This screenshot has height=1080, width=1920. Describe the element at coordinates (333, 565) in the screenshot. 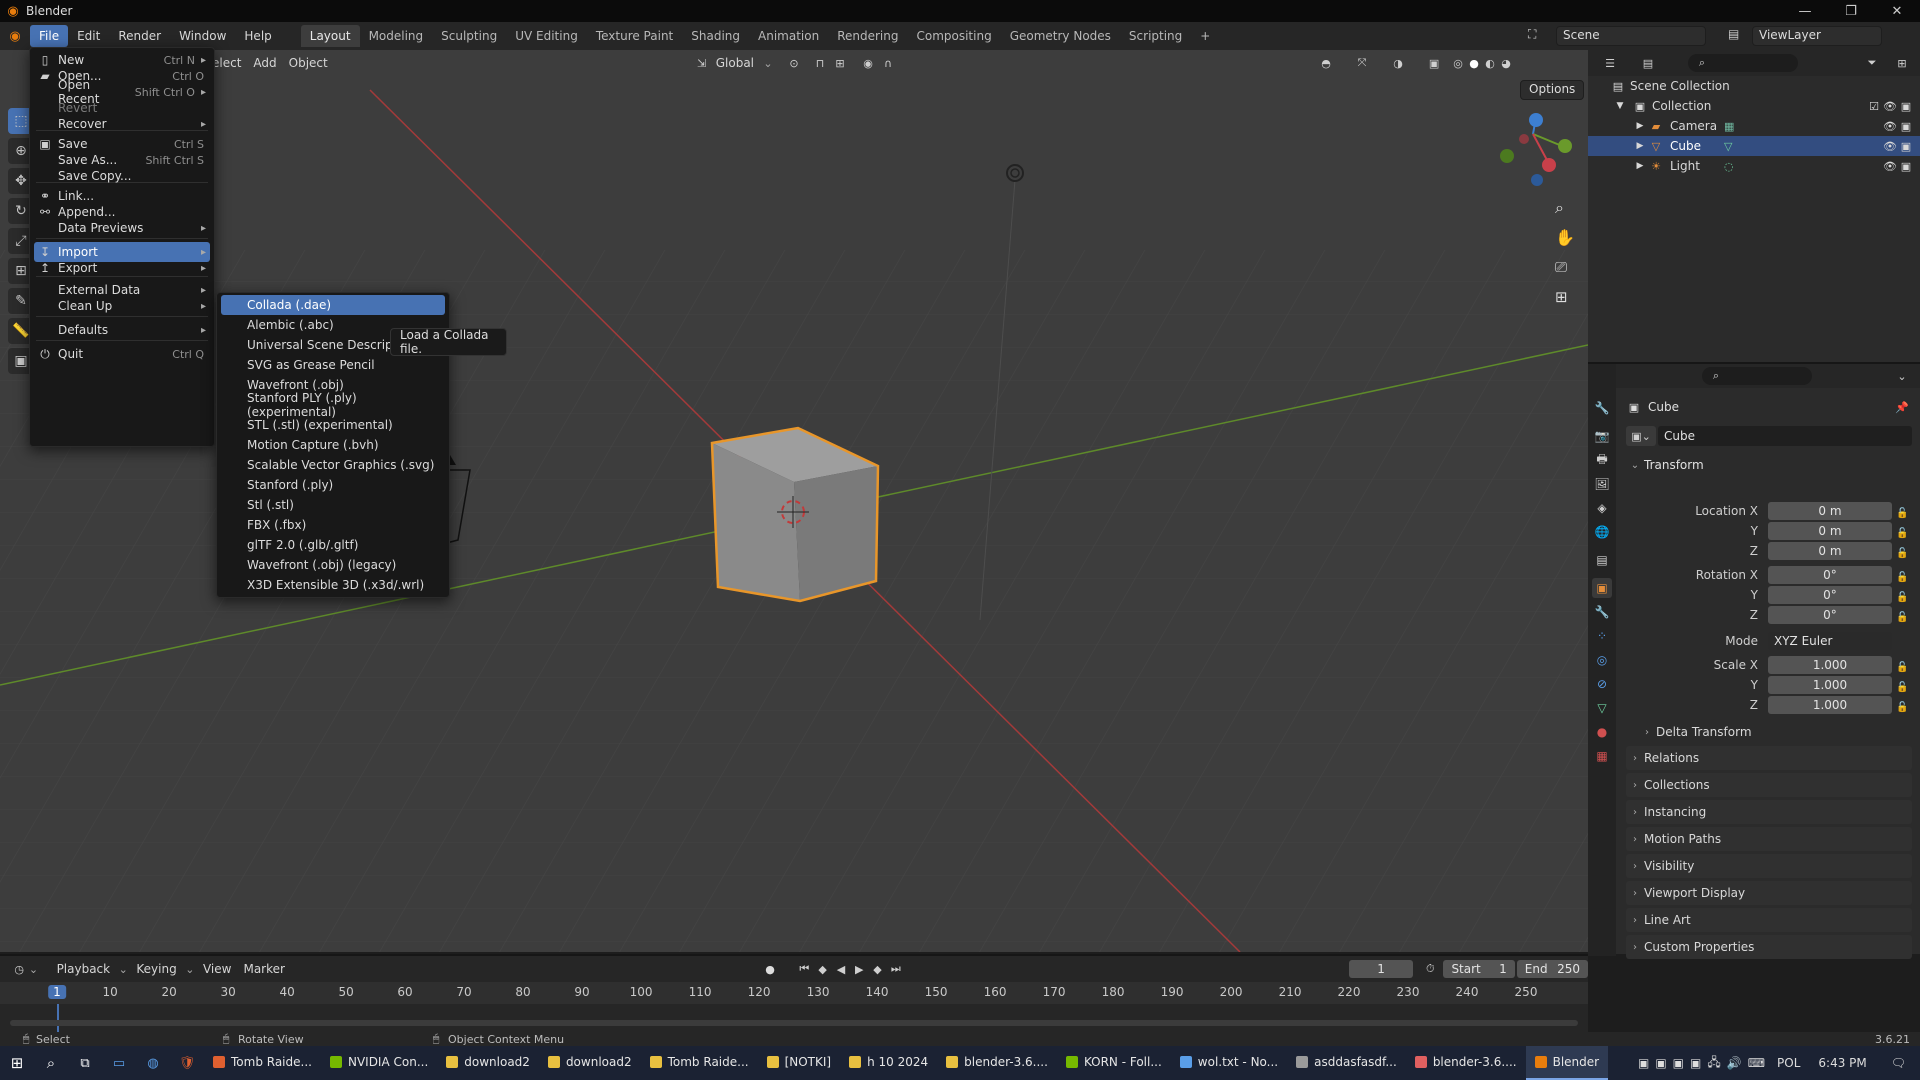

I see `import-menu-item: Wavefront (.obj) (legacy)` at that location.